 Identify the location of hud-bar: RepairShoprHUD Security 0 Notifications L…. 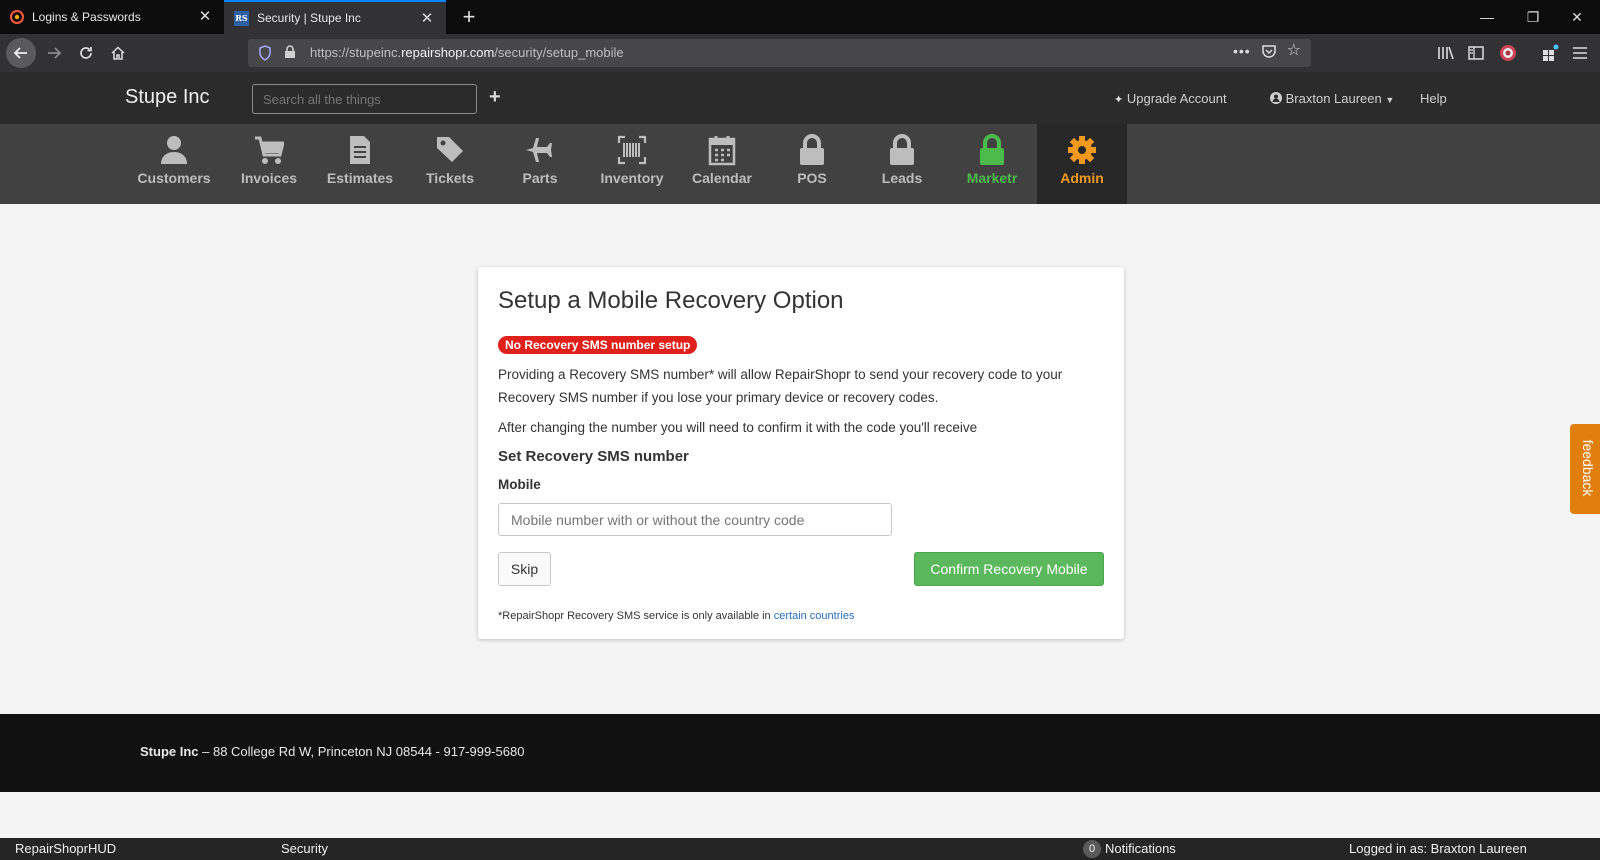
(800, 849).